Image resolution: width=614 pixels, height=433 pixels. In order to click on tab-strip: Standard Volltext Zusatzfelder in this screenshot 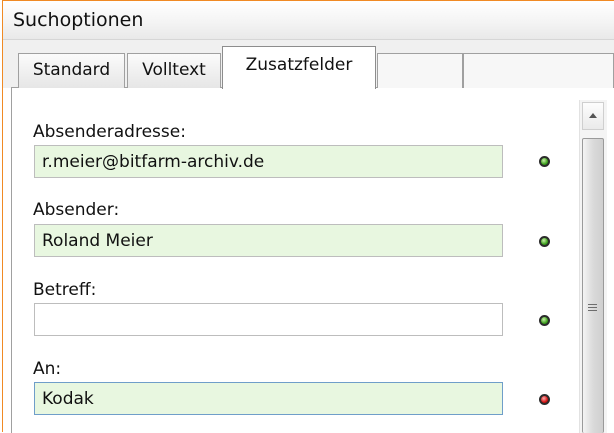, I will do `click(308, 64)`.